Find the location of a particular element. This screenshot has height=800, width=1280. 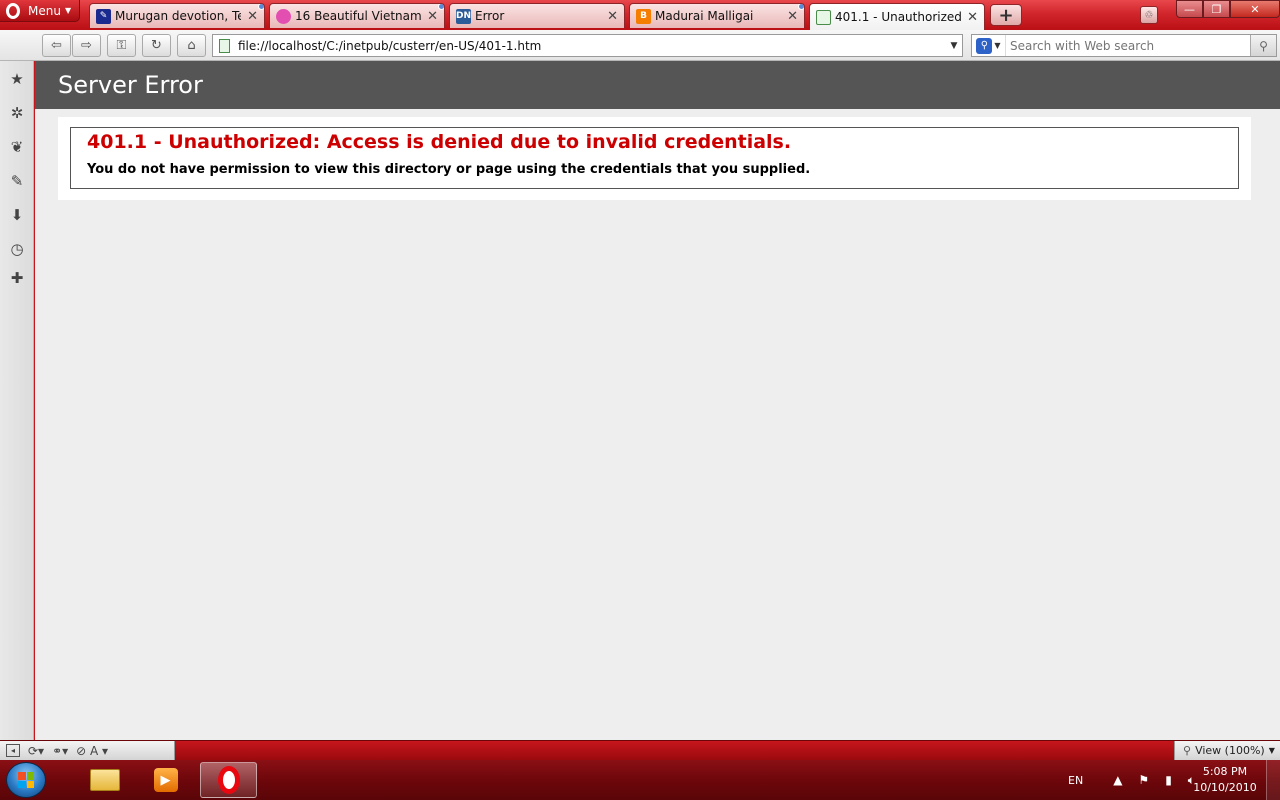

window-controls: — ❐ ✕ is located at coordinates (1228, 9).